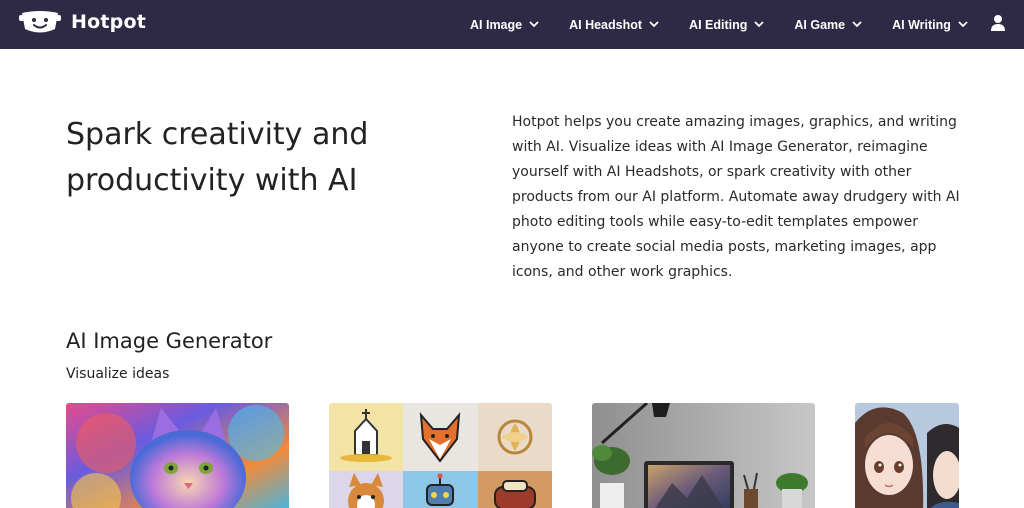  I want to click on brand-home-link: Hotpot, so click(82, 22).